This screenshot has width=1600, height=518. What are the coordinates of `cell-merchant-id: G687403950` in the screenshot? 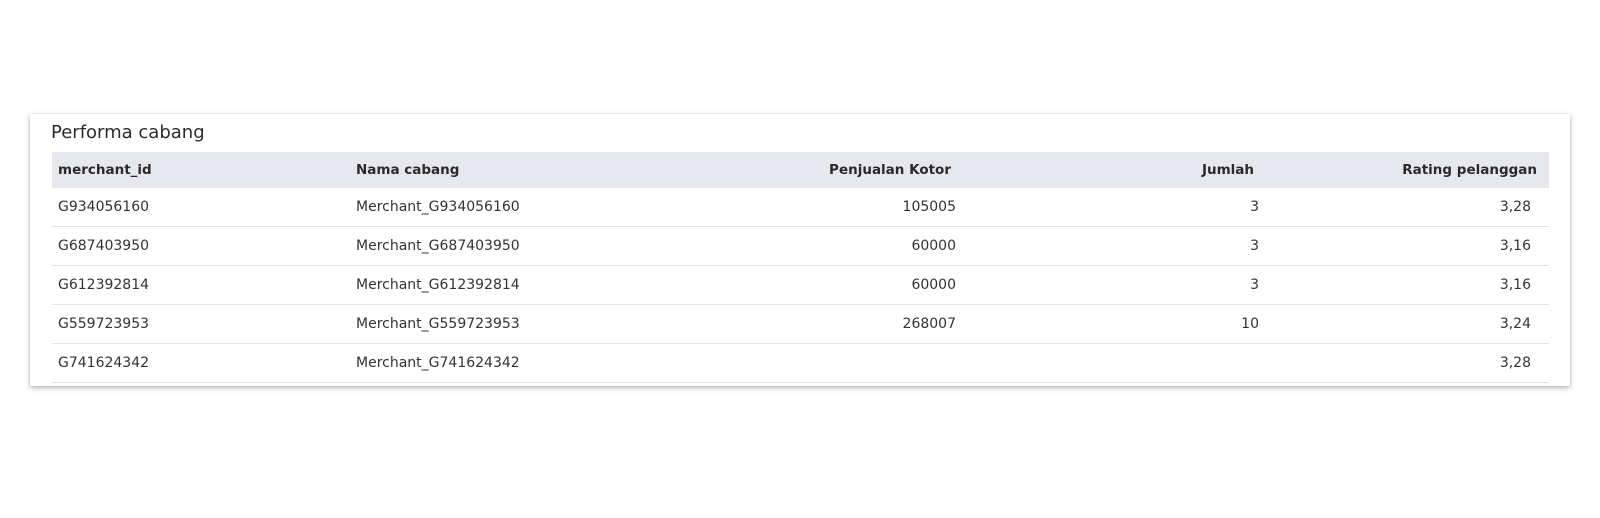 It's located at (204, 246).